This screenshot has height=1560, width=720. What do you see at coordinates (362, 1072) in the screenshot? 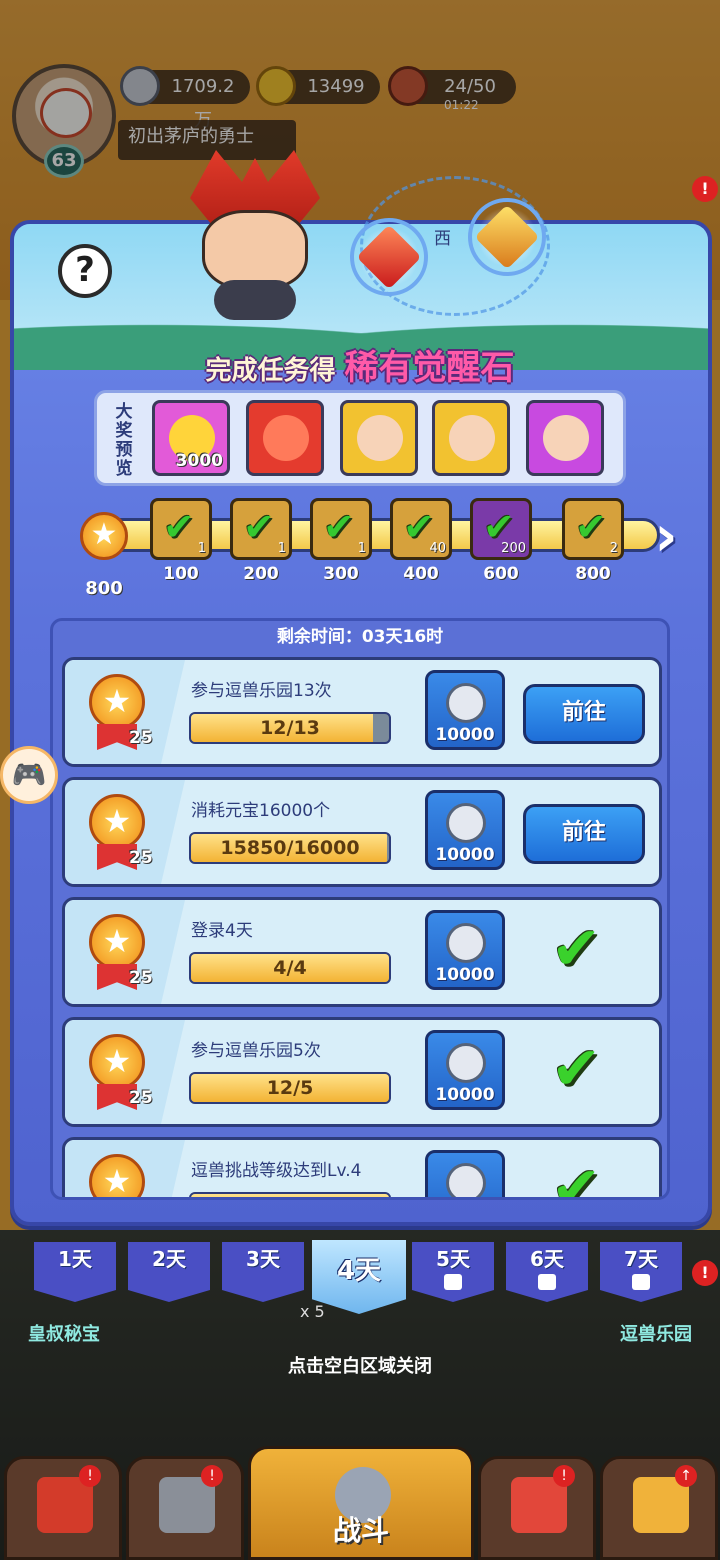
I see `task-row: ★ 25 参与逗兽乐园5次 12/5 10000 ✔` at bounding box center [362, 1072].